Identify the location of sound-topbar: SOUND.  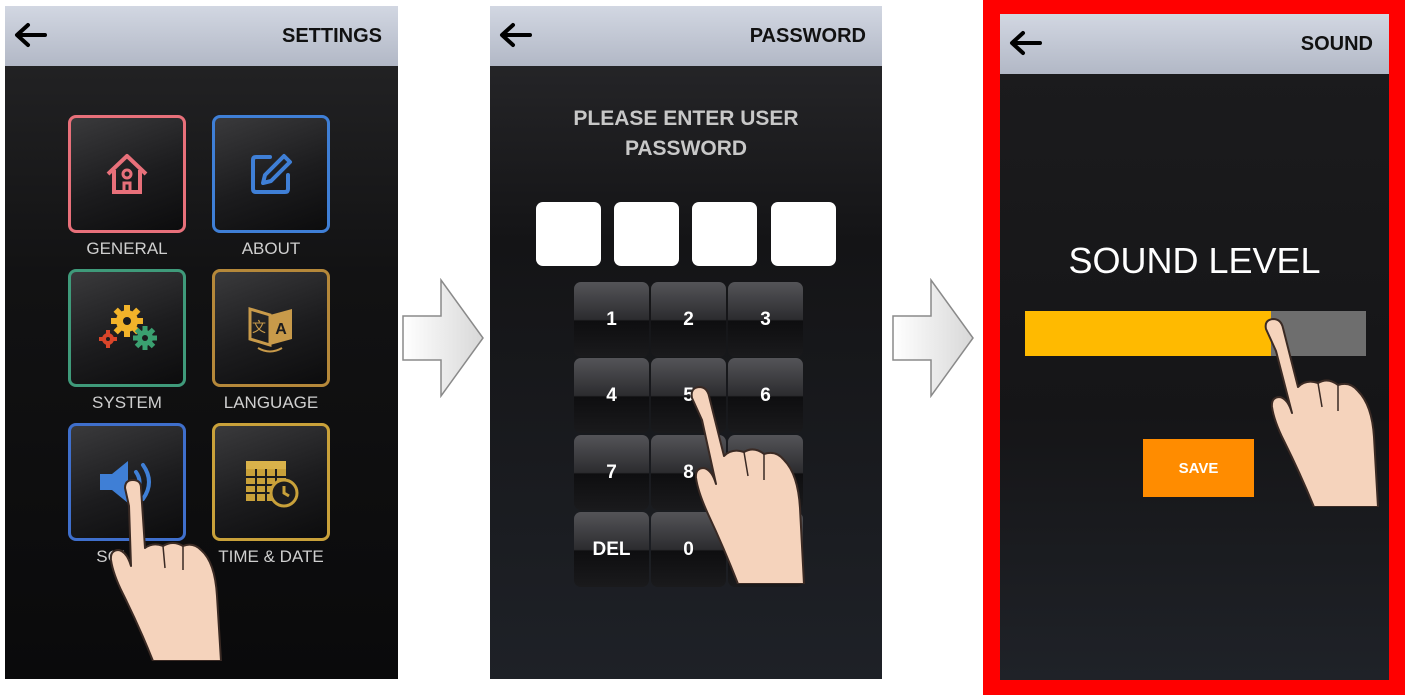
(1194, 44).